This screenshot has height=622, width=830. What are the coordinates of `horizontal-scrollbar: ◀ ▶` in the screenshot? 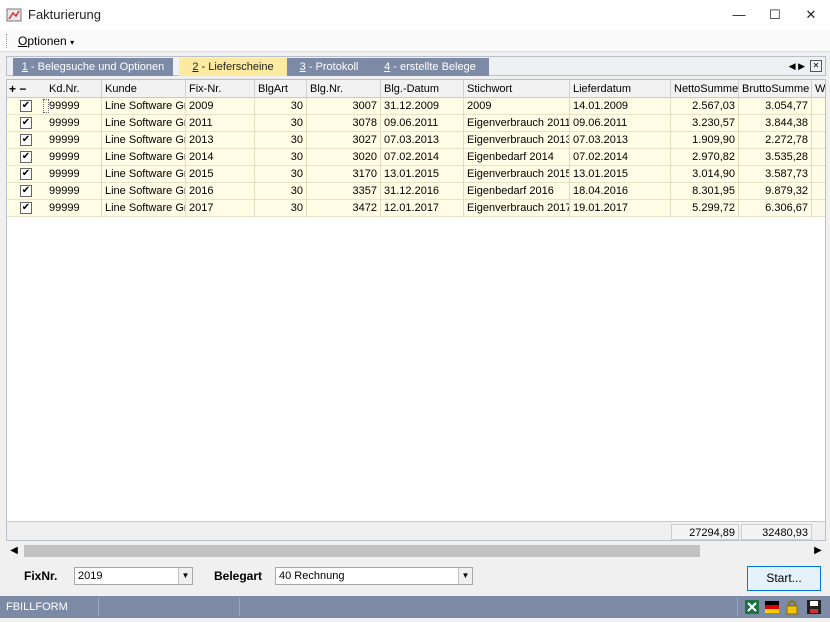 It's located at (416, 551).